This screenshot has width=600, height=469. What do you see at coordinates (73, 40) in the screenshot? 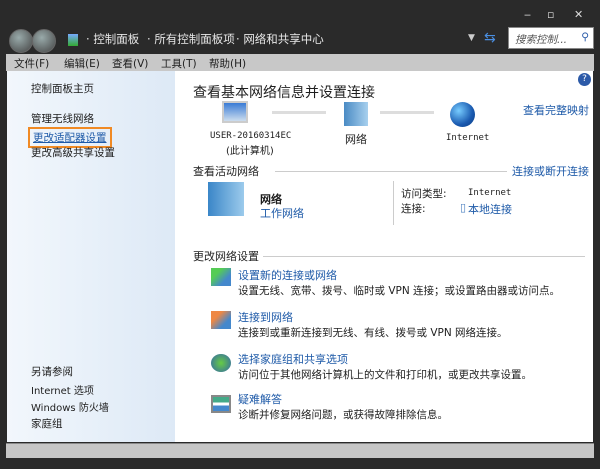
I see `network-center-icon` at bounding box center [73, 40].